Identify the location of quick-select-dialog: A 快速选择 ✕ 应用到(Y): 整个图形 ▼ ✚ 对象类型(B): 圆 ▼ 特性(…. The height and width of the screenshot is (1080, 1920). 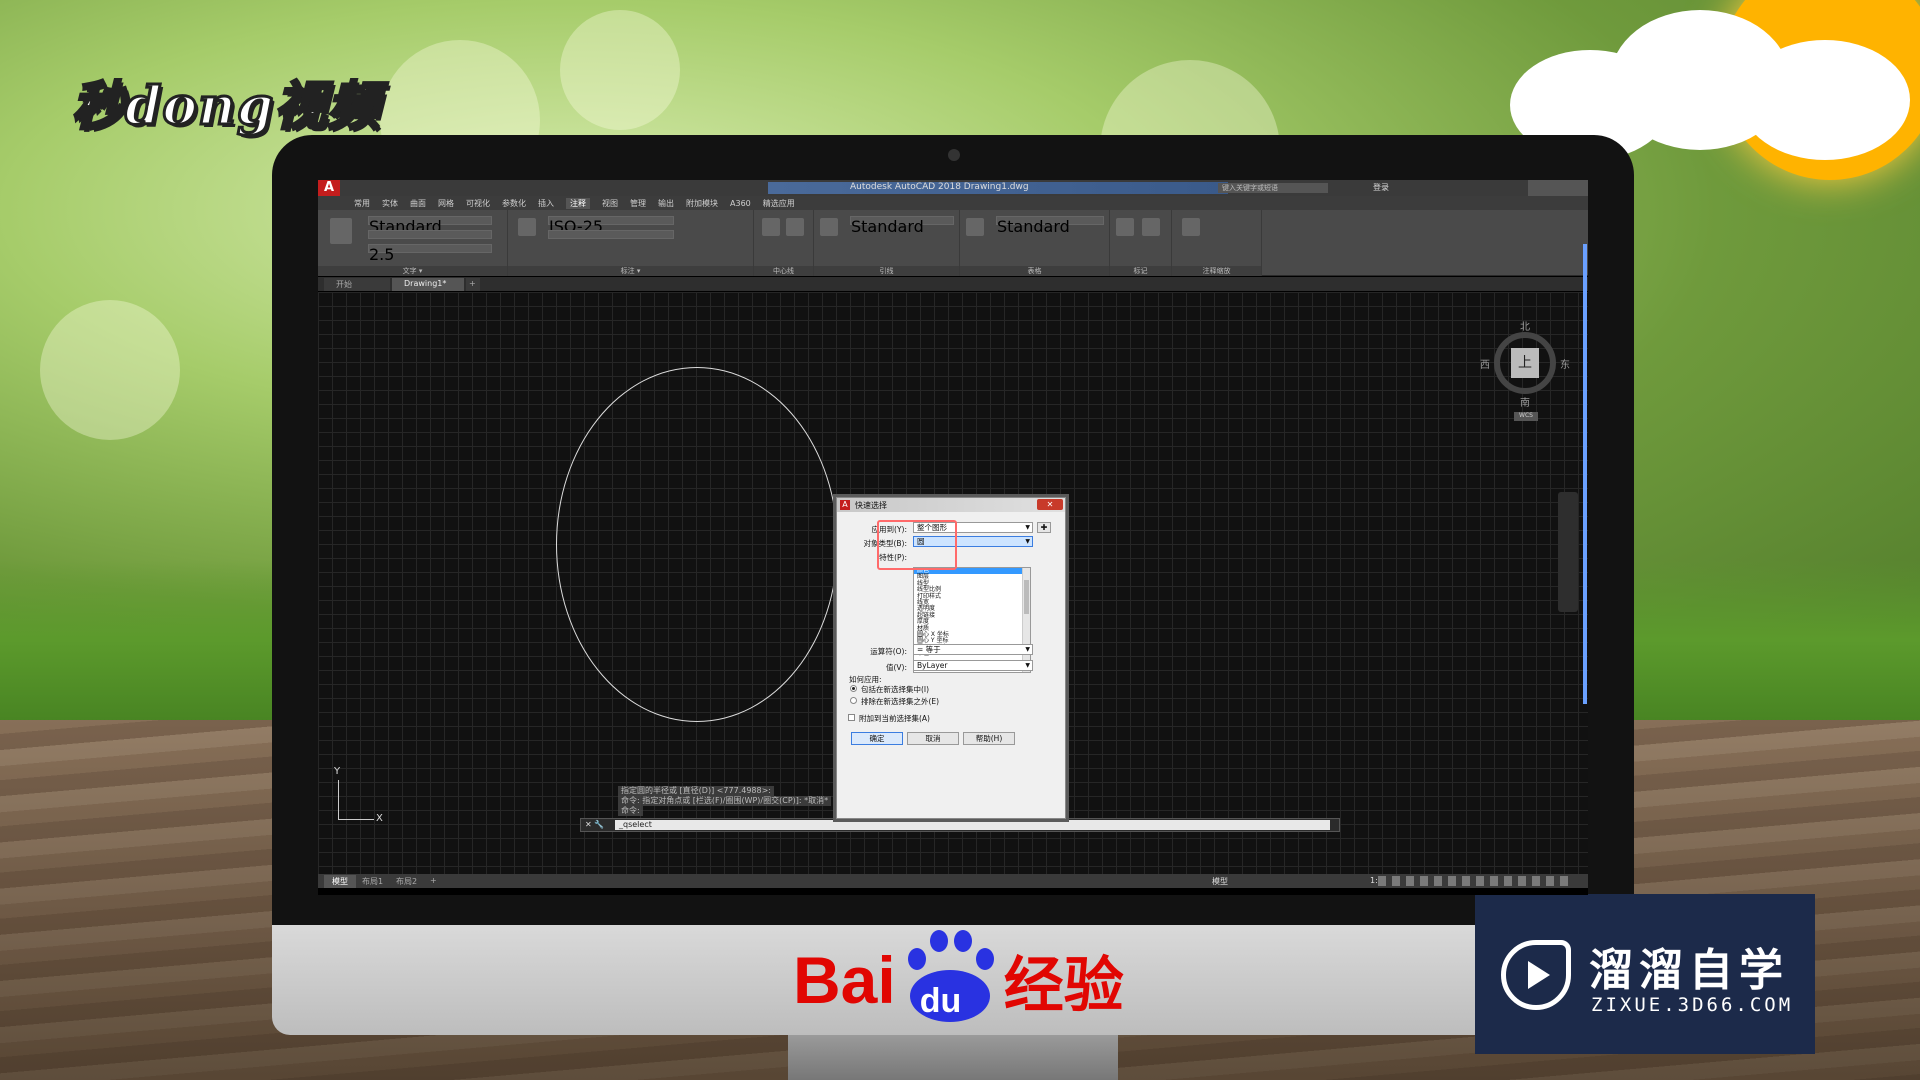
(951, 658).